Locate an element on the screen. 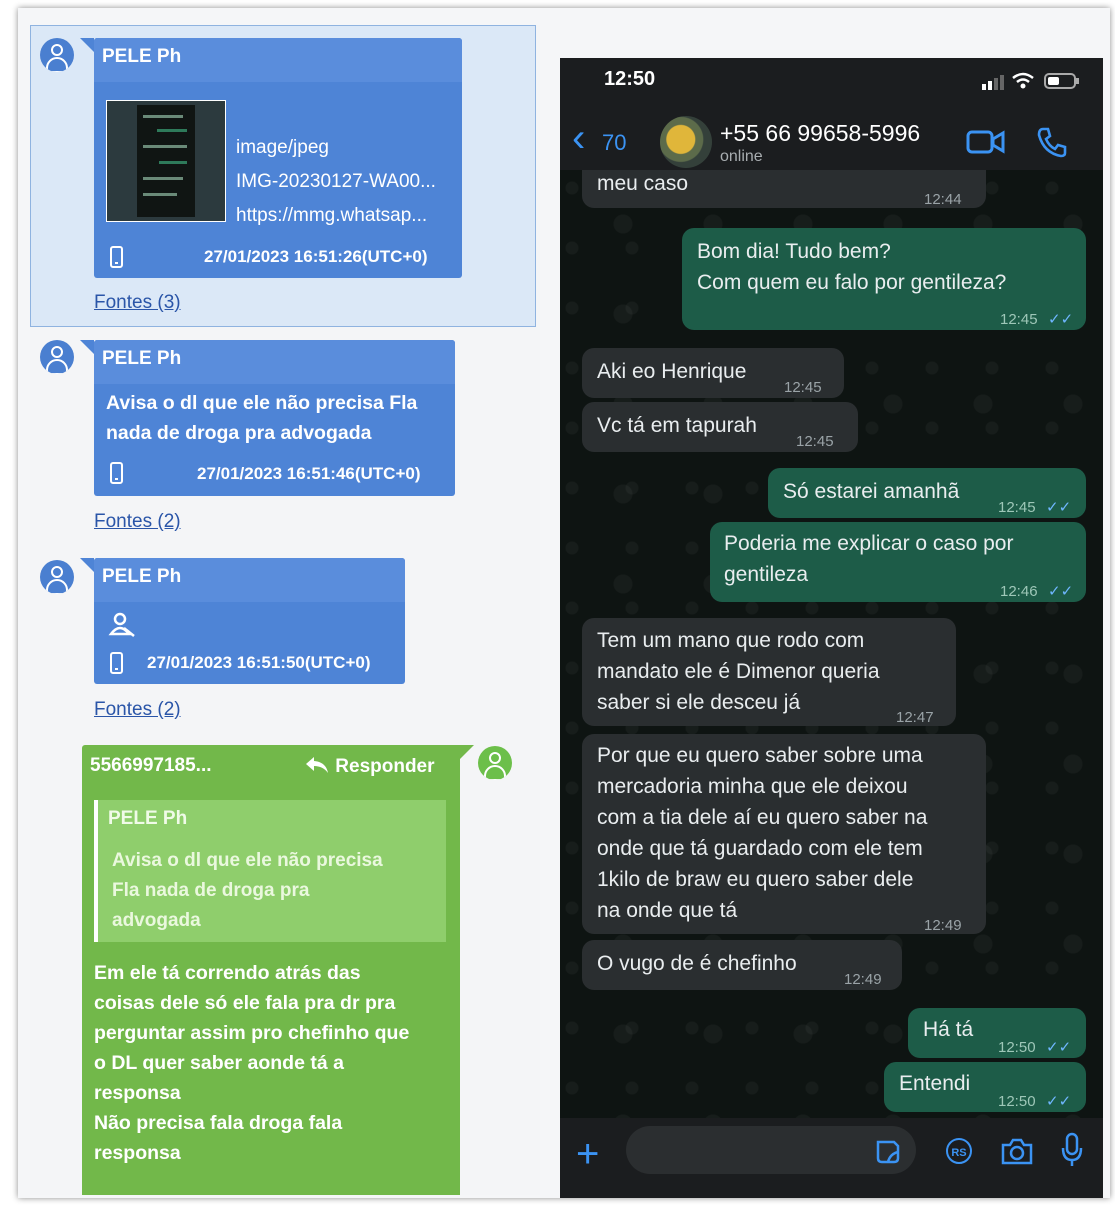 Image resolution: width=1115 pixels, height=1205 pixels. contact-card-icon is located at coordinates (121, 624).